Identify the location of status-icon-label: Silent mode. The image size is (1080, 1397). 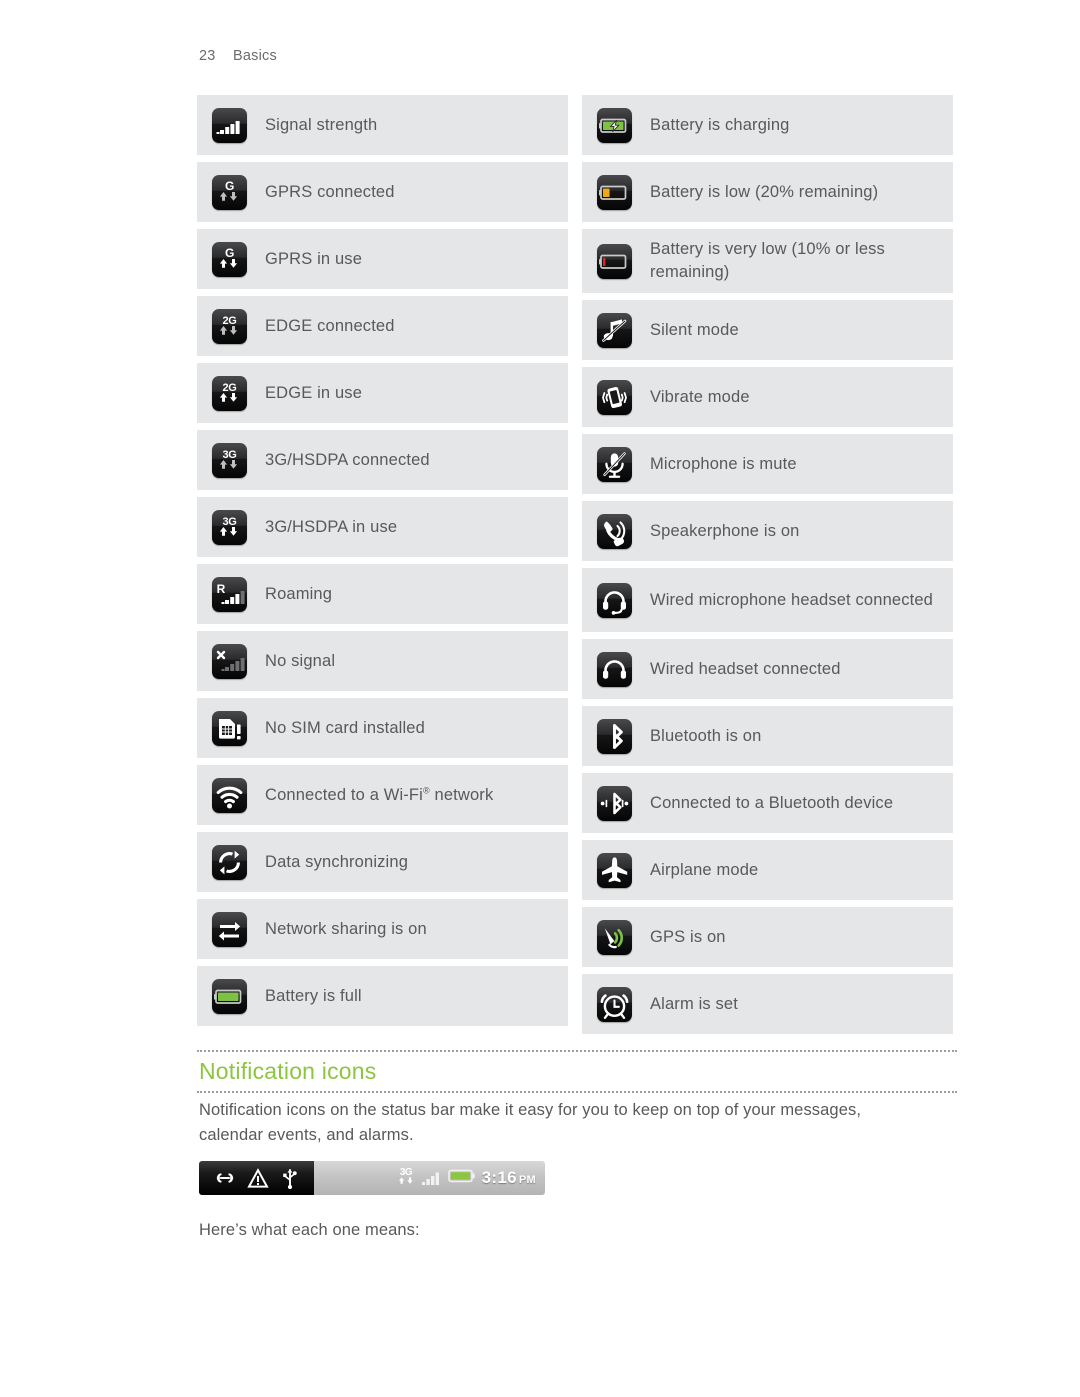
(694, 329).